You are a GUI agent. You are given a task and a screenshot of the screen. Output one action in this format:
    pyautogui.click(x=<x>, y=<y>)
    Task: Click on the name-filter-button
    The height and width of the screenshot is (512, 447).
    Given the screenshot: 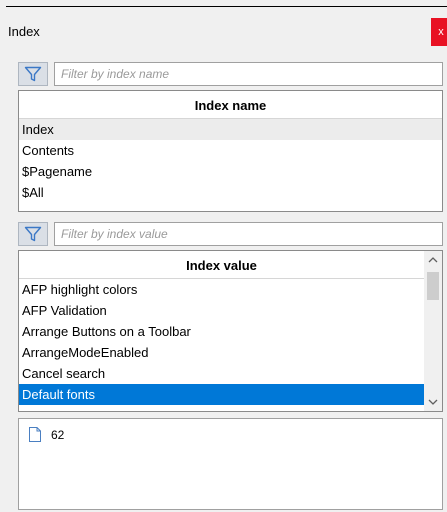 What is the action you would take?
    pyautogui.click(x=33, y=74)
    